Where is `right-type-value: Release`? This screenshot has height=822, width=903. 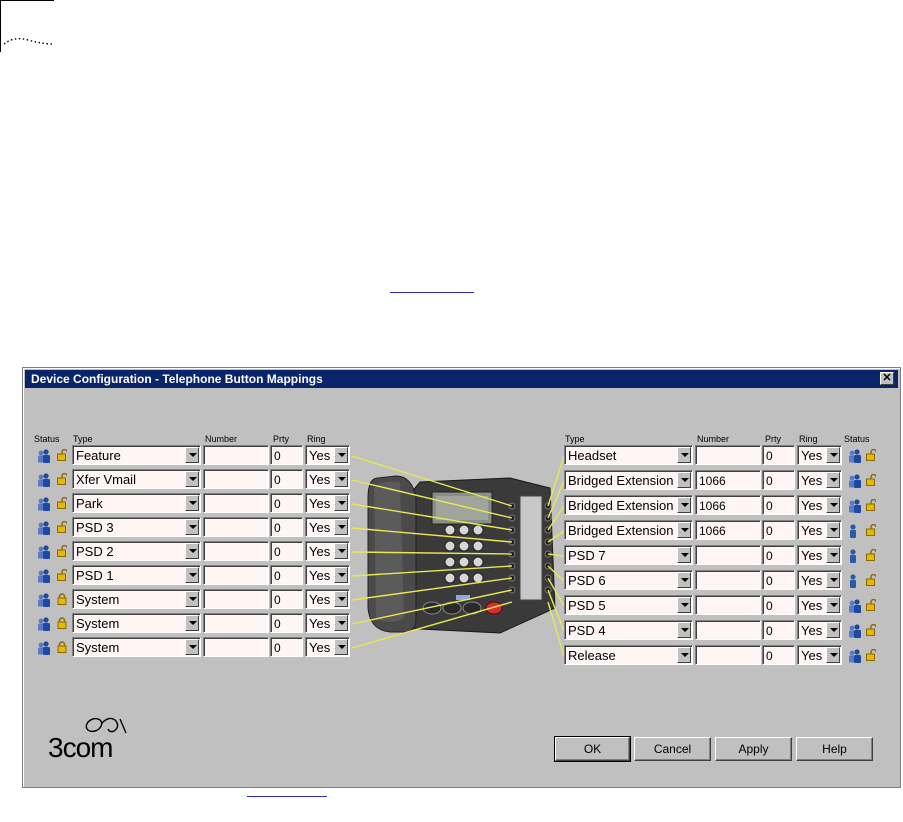
right-type-value: Release is located at coordinates (592, 655).